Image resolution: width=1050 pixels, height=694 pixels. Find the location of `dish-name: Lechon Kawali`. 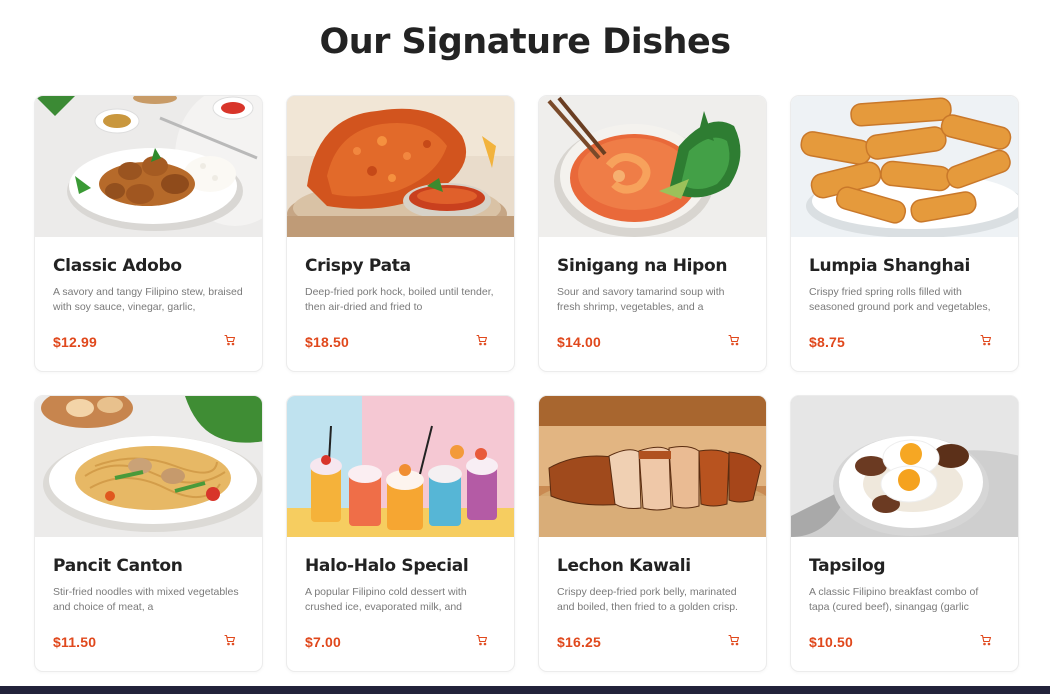

dish-name: Lechon Kawali is located at coordinates (624, 566).